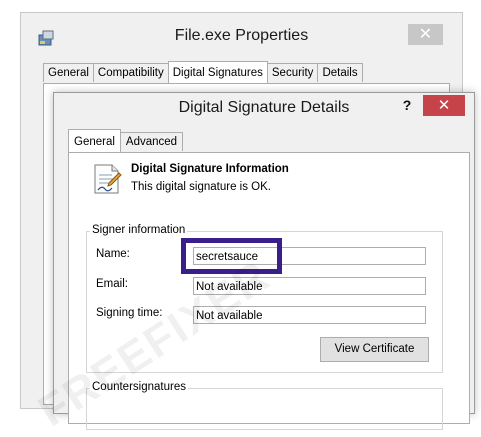 This screenshot has width=481, height=437. What do you see at coordinates (129, 313) in the screenshot?
I see `signing-time-label: Signing time:` at bounding box center [129, 313].